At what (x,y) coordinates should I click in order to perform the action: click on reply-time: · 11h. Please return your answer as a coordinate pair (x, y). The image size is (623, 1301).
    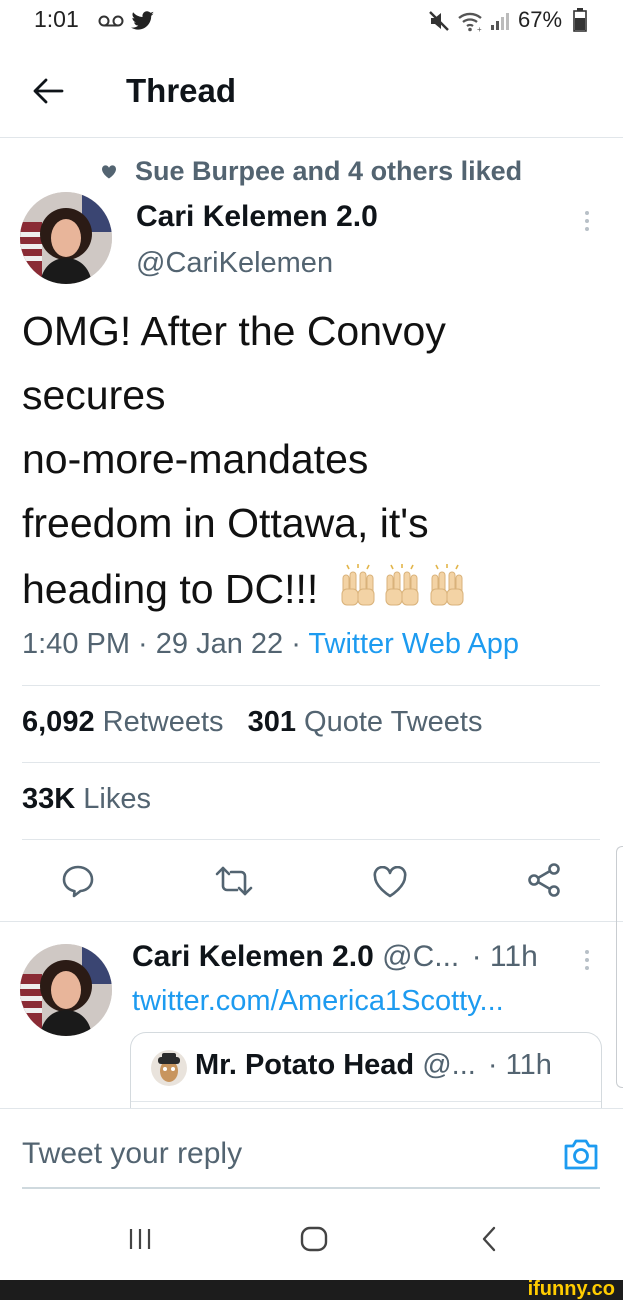
    Looking at the image, I should click on (504, 956).